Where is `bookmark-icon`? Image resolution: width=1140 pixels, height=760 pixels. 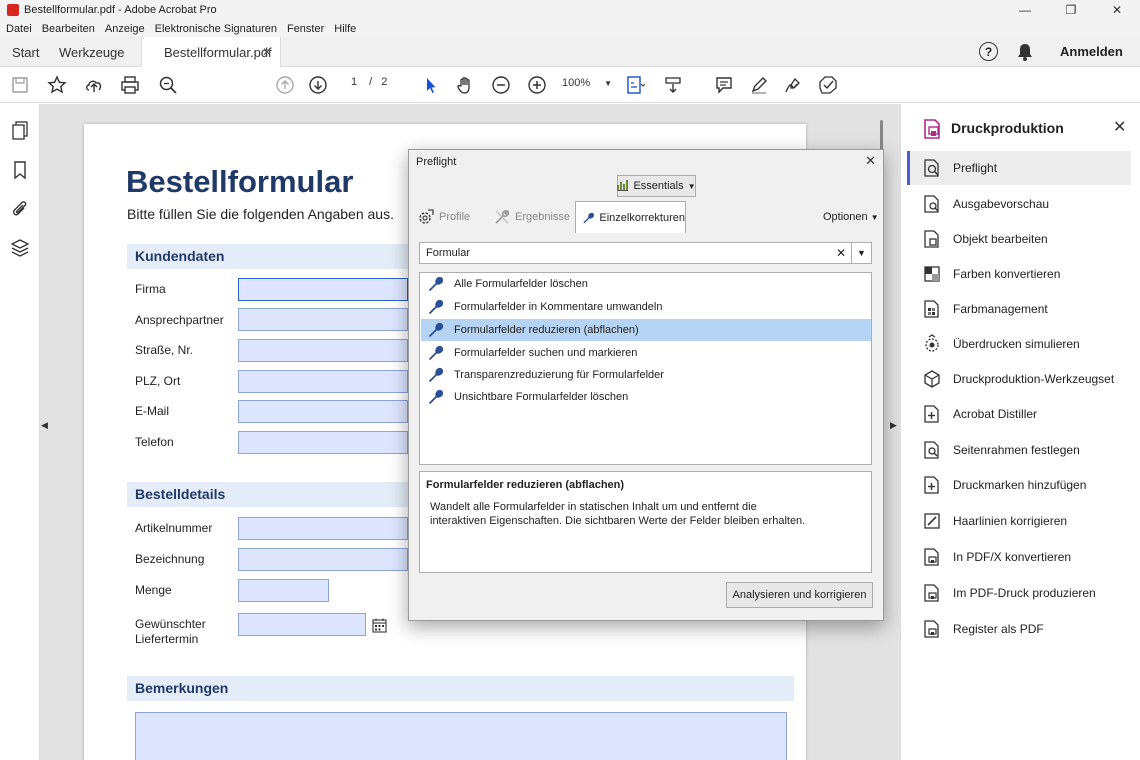 bookmark-icon is located at coordinates (20, 170).